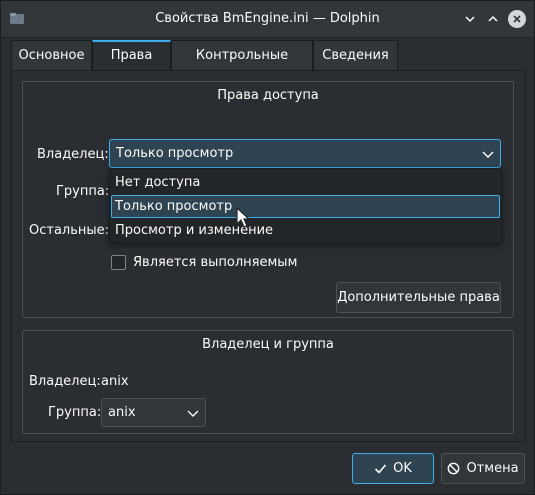 The image size is (535, 495). I want to click on owner-access-label: Владелец:, so click(73, 154).